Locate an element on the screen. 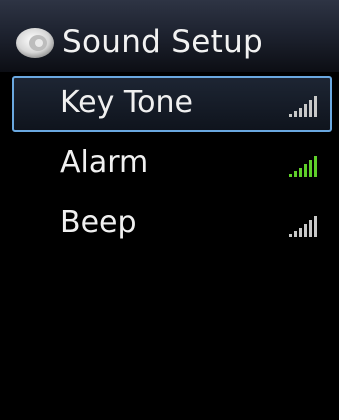  menu-item-label: Alarm is located at coordinates (104, 162).